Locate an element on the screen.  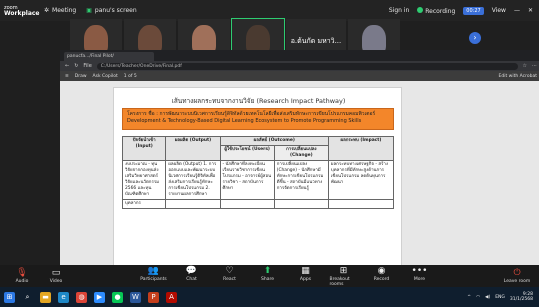
view-button: View is located at coordinates (499, 10).